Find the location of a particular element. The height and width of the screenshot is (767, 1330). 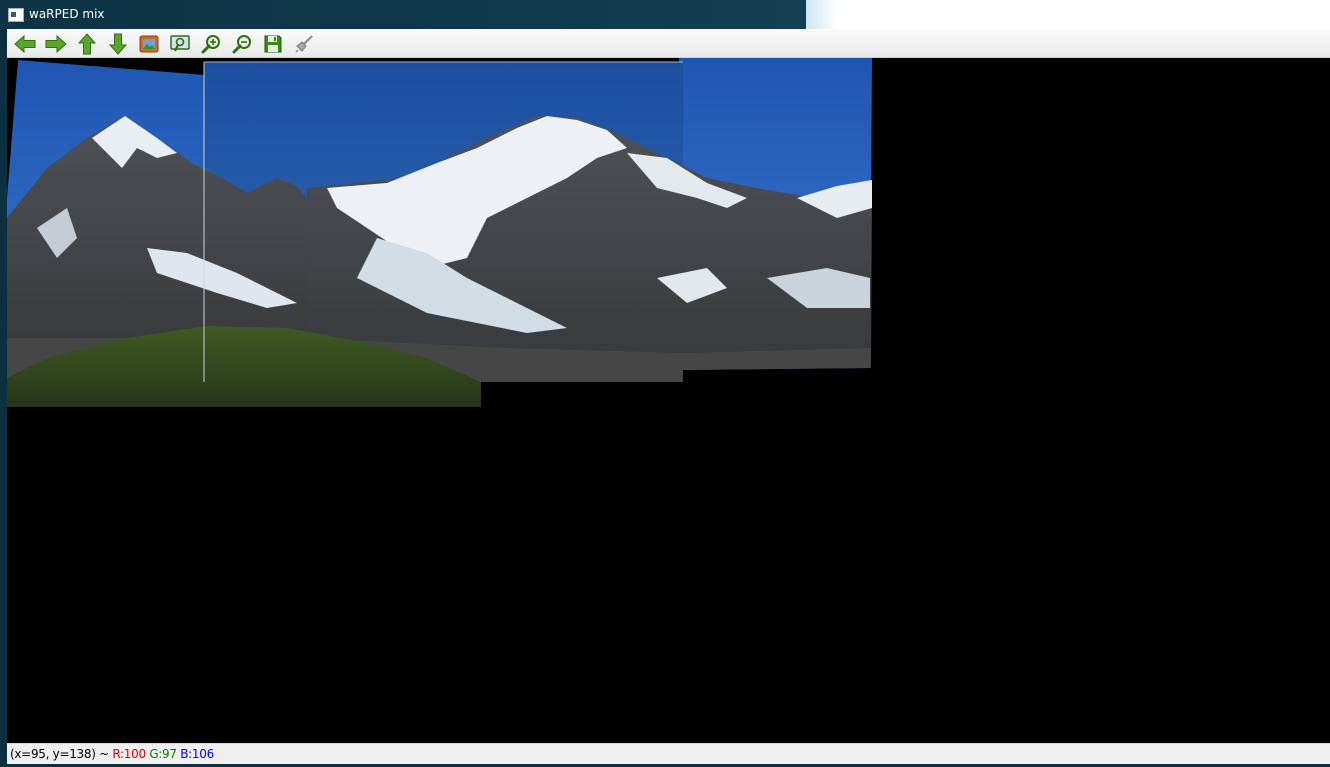

app-icon is located at coordinates (16, 15).